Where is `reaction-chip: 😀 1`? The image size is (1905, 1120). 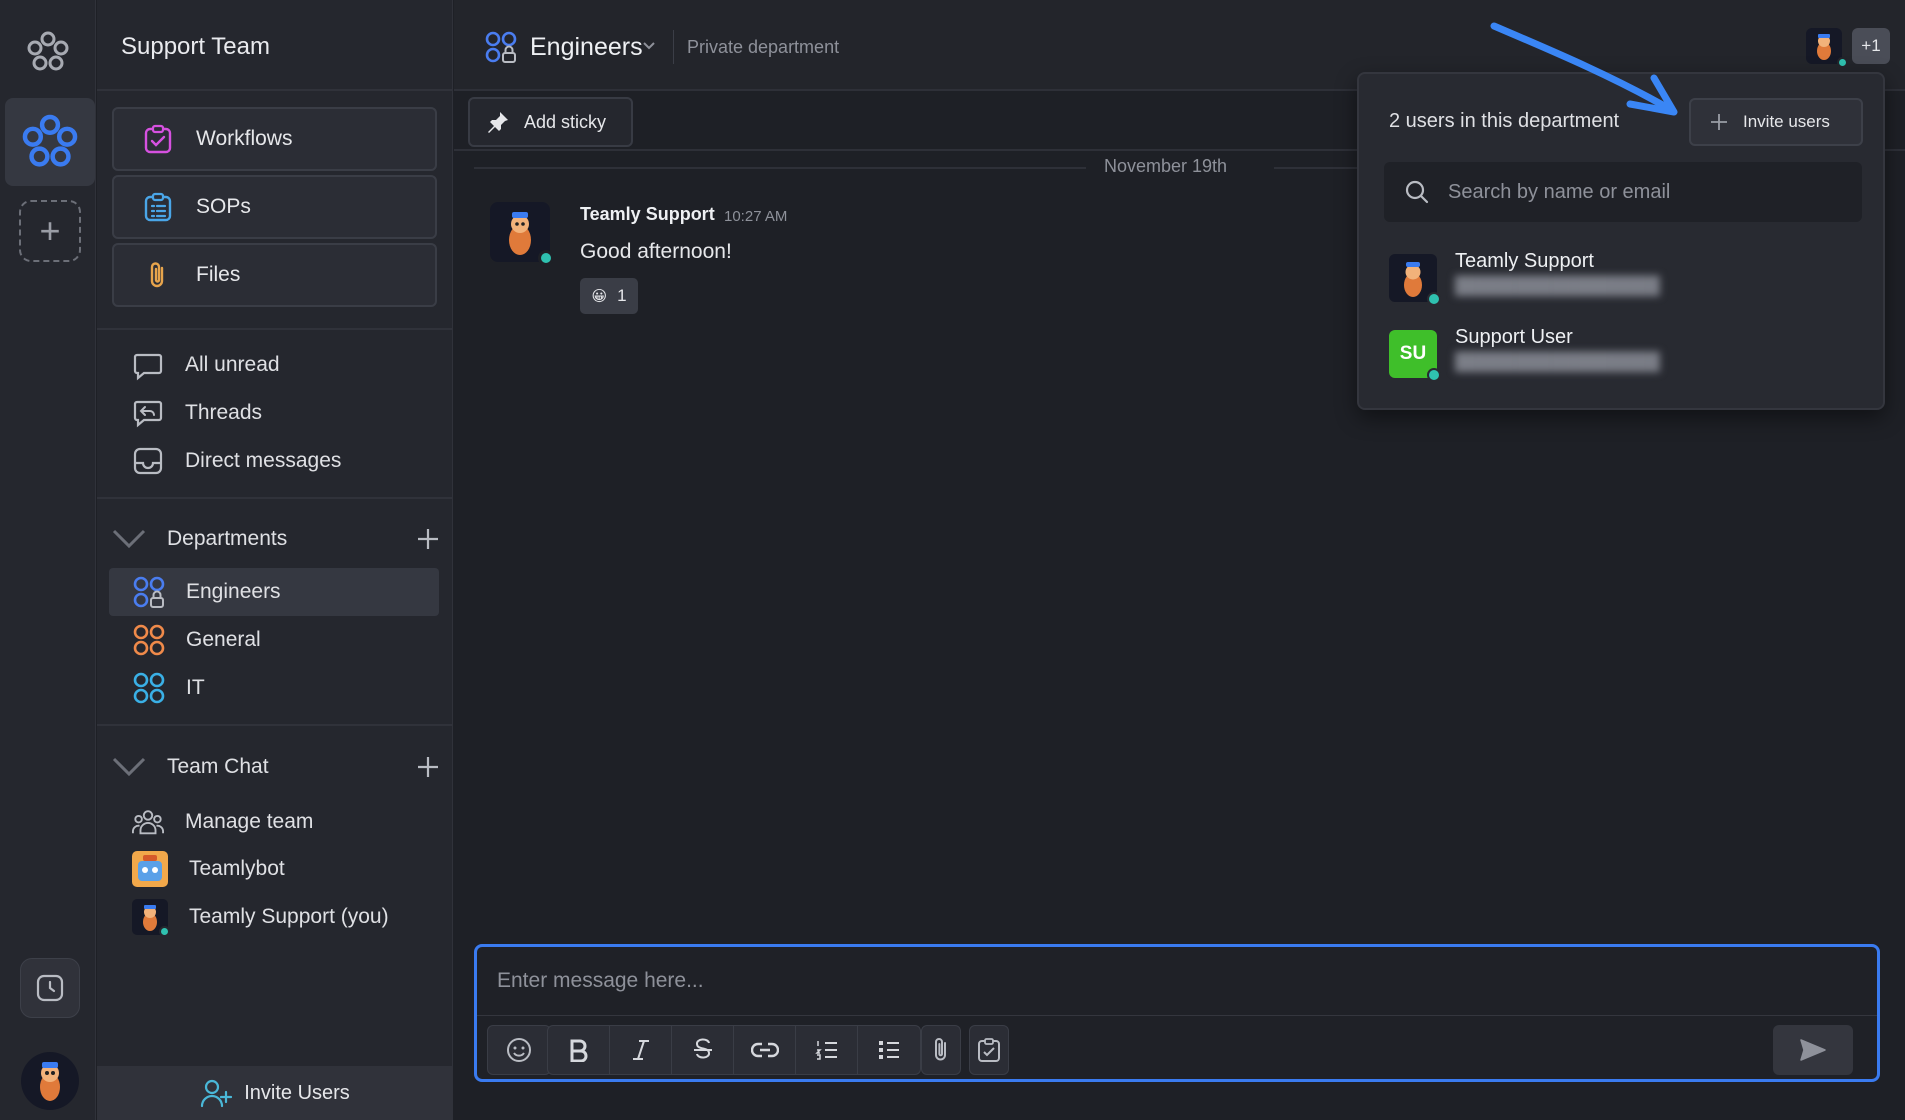 reaction-chip: 😀 1 is located at coordinates (609, 296).